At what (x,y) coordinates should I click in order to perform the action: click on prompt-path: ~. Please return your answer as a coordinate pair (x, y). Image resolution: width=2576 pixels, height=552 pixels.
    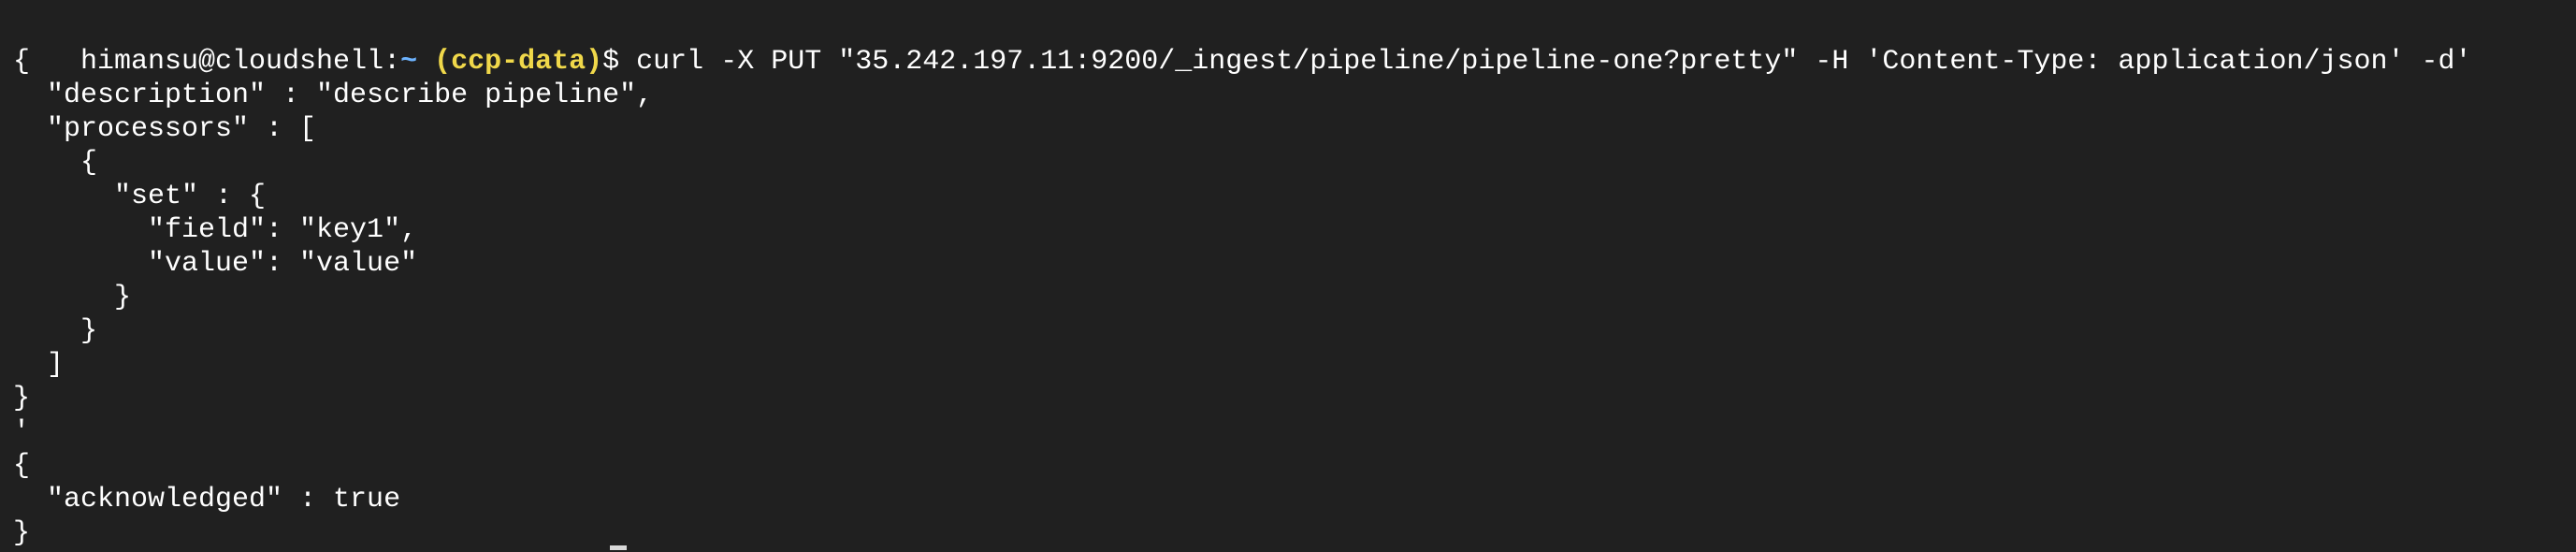
    Looking at the image, I should click on (409, 62).